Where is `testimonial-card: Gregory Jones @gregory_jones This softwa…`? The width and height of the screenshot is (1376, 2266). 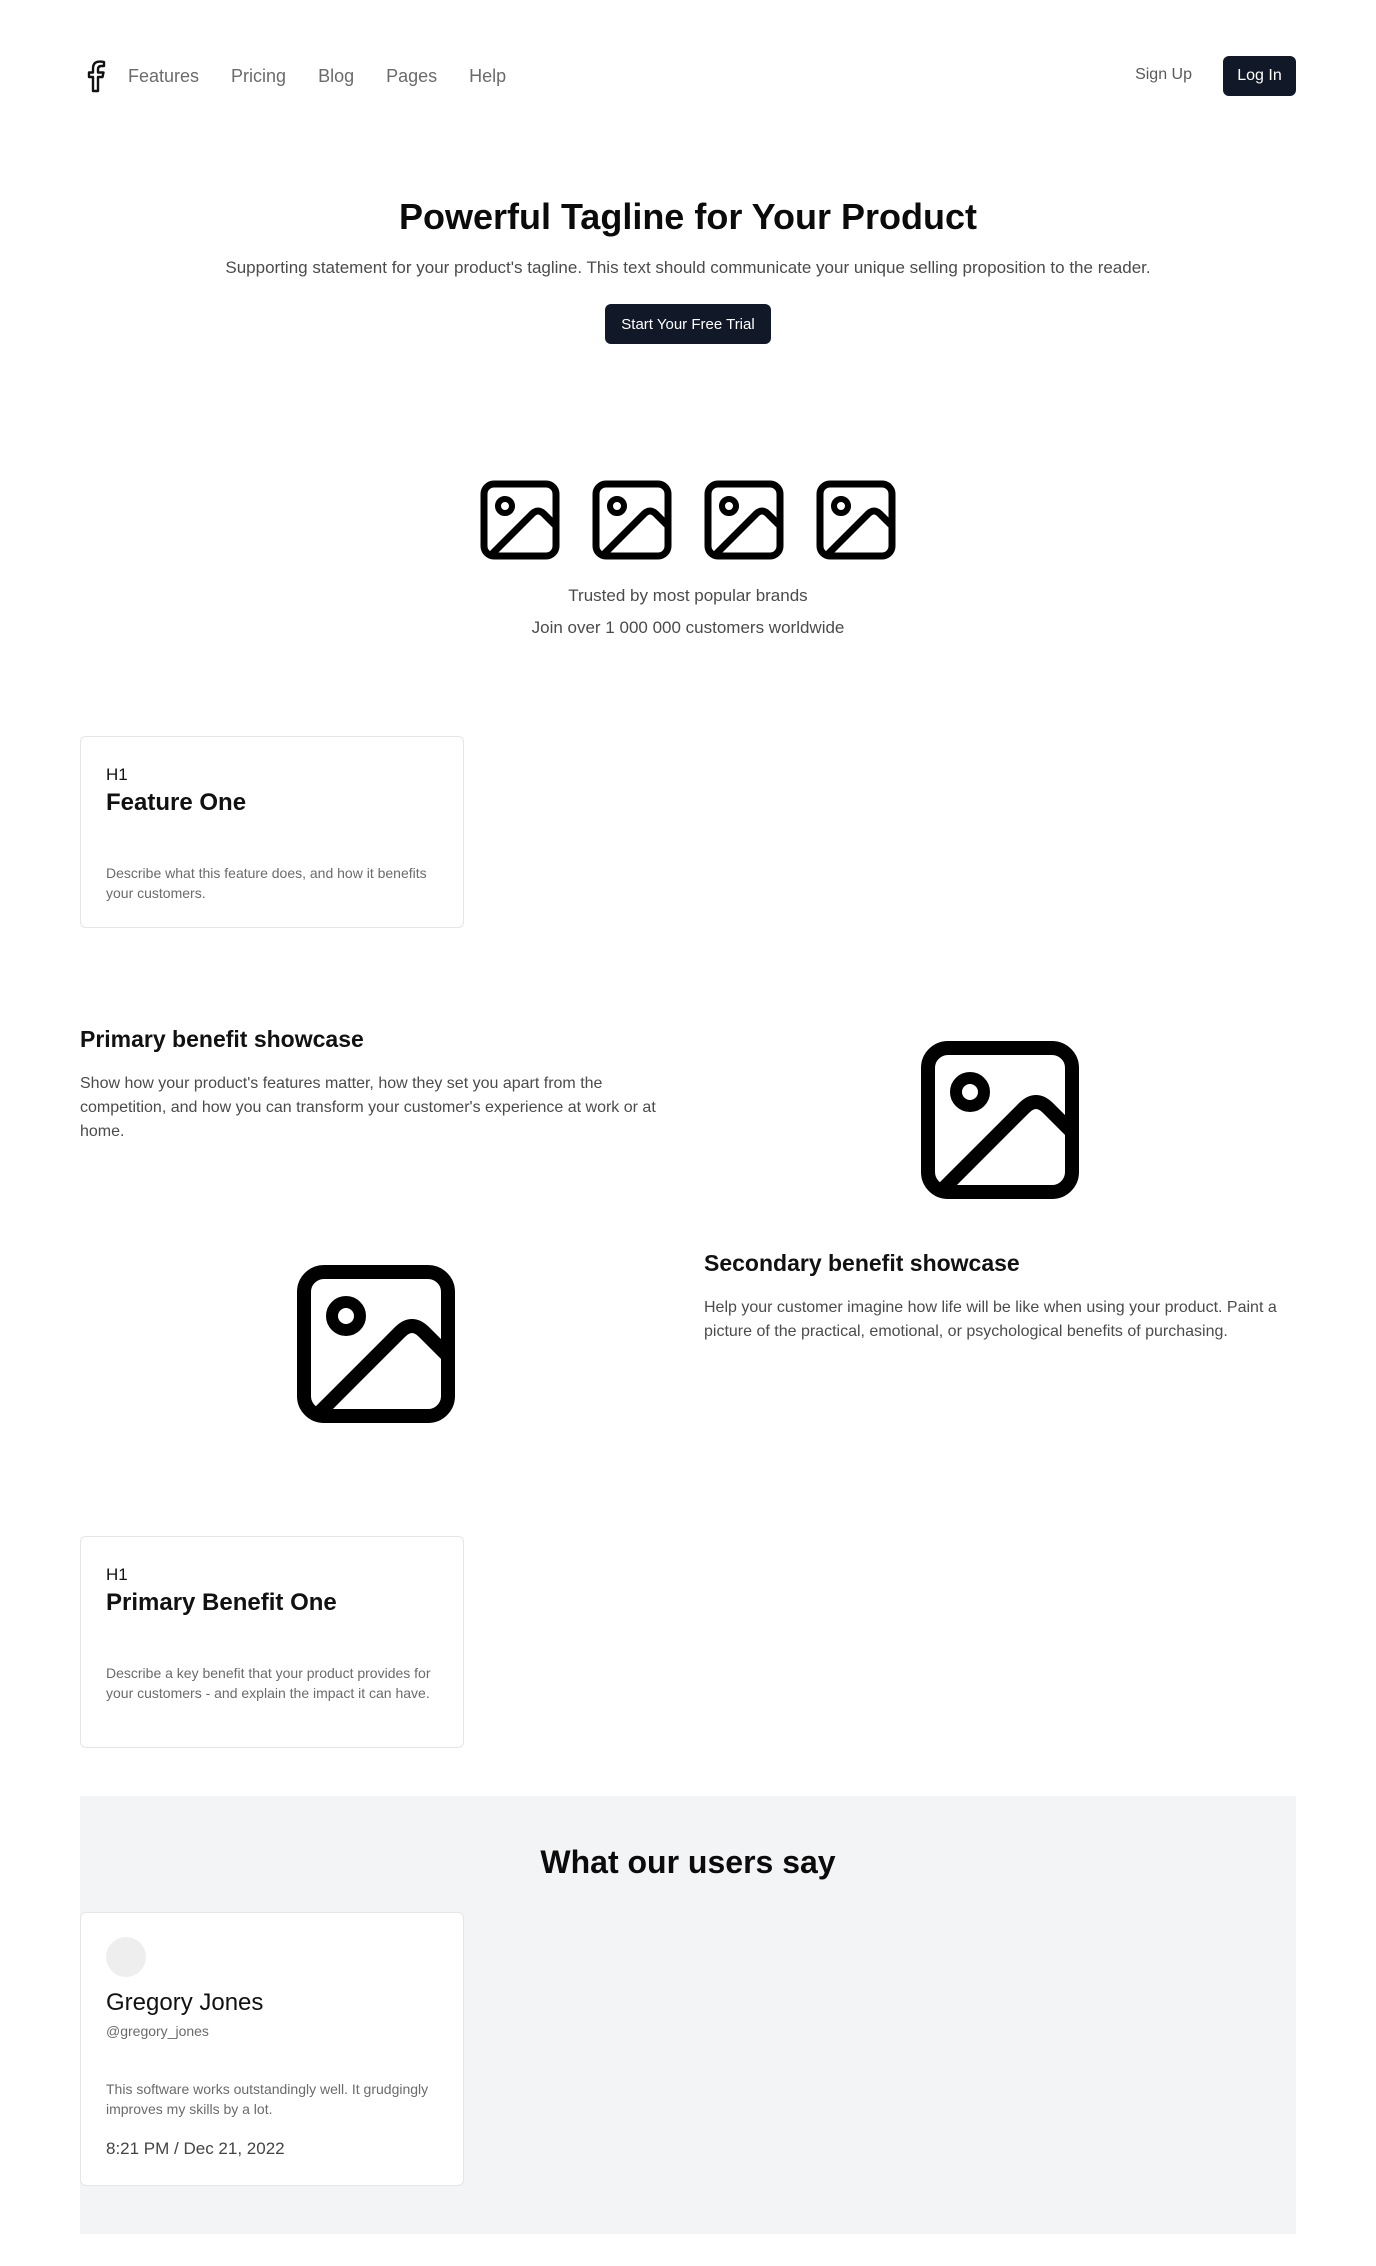
testimonial-card: Gregory Jones @gregory_jones This softwa… is located at coordinates (272, 2049).